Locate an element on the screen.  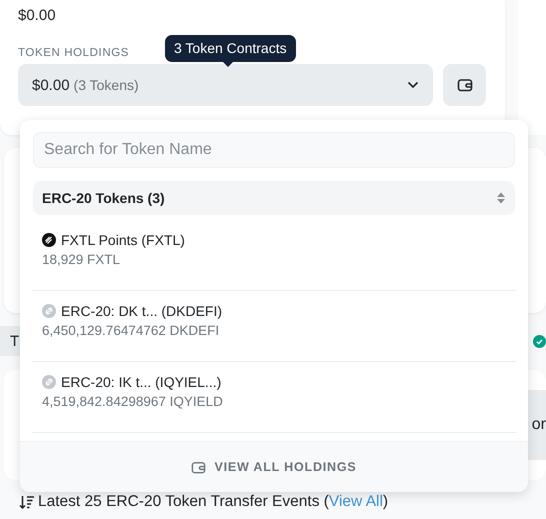
token-logo-icon is located at coordinates (49, 240).